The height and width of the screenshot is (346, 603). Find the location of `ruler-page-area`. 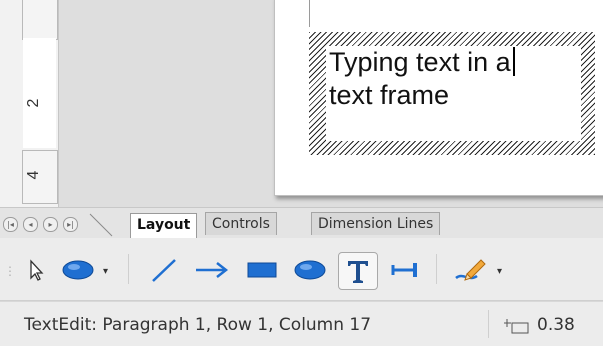

ruler-page-area is located at coordinates (39, 93).